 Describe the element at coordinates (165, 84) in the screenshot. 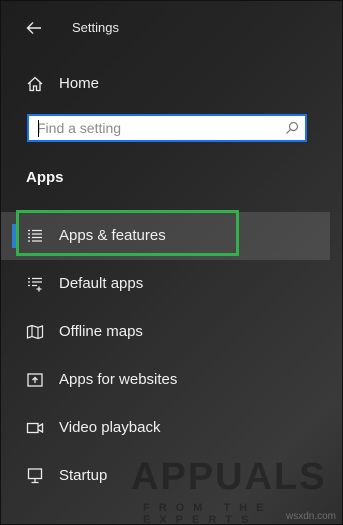

I see `home-nav-item: Home` at that location.